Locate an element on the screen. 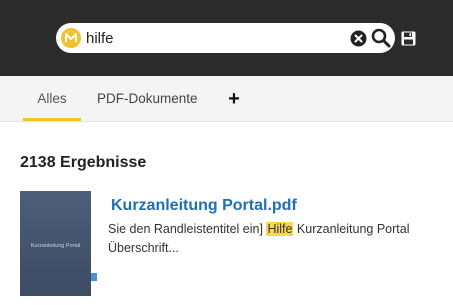  plus-icon: + is located at coordinates (234, 98).